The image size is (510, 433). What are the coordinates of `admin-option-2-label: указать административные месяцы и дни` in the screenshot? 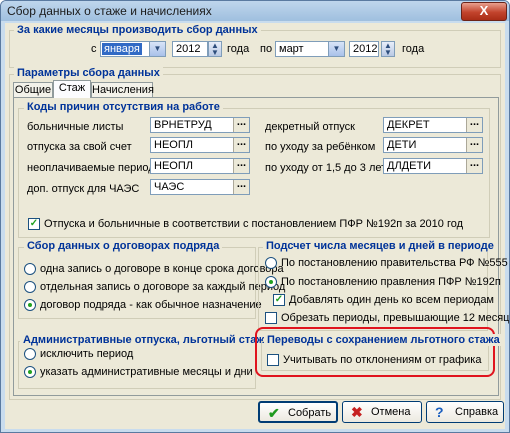 It's located at (146, 372).